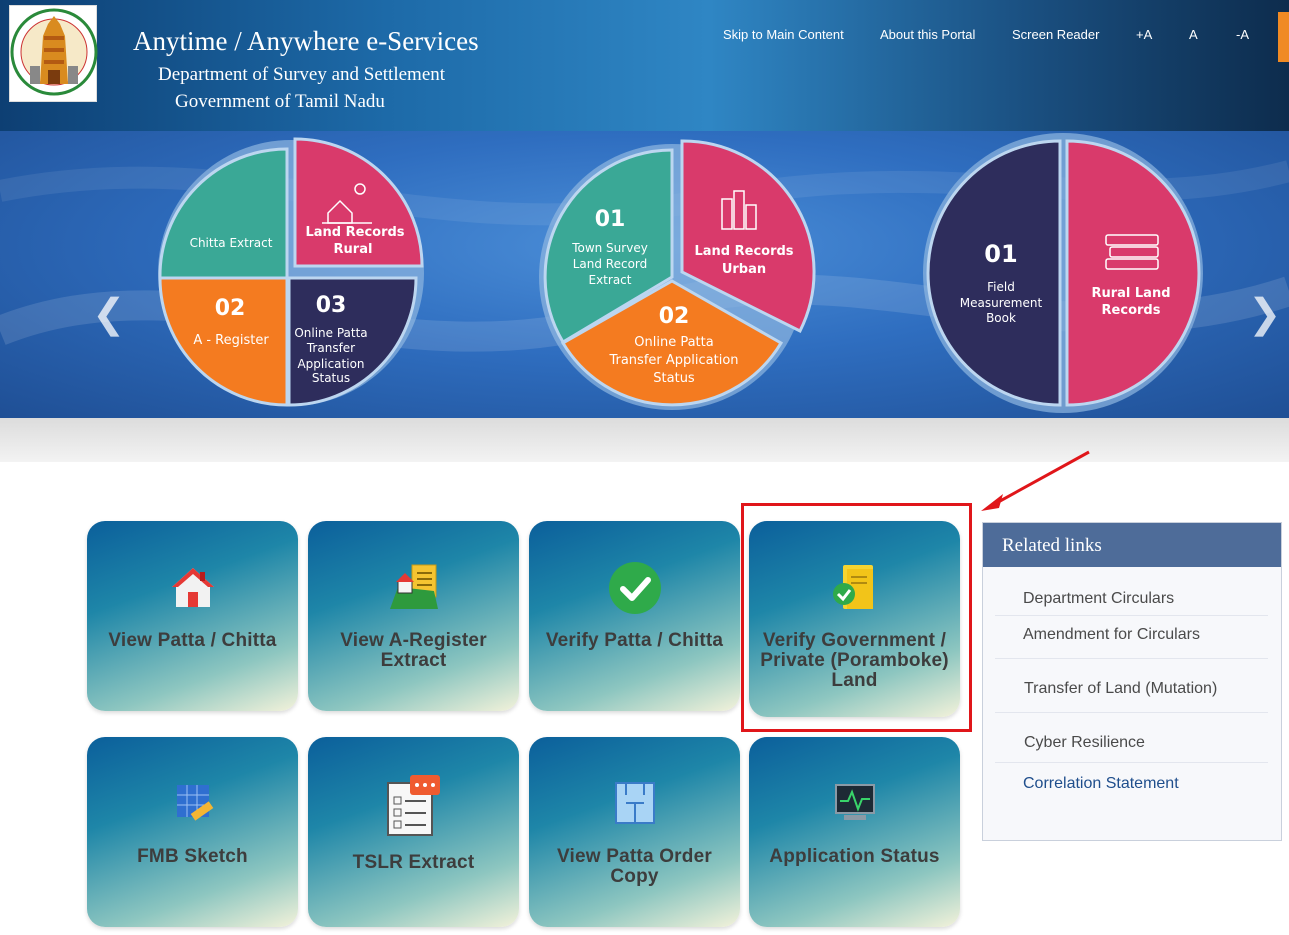 This screenshot has height=935, width=1289. Describe the element at coordinates (413, 650) in the screenshot. I see `view-a-register-label: View A-Register Extract` at that location.